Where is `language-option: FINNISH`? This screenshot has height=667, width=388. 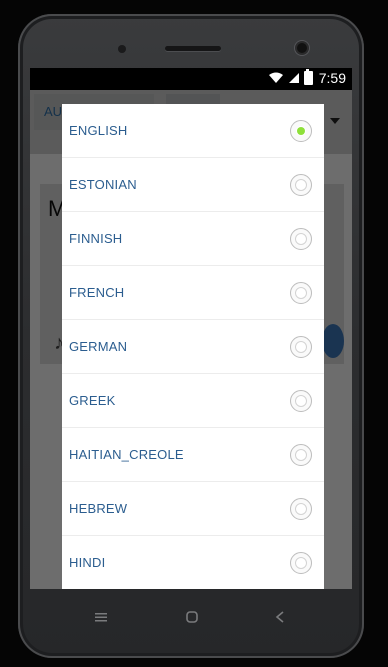
language-option: FINNISH is located at coordinates (193, 239).